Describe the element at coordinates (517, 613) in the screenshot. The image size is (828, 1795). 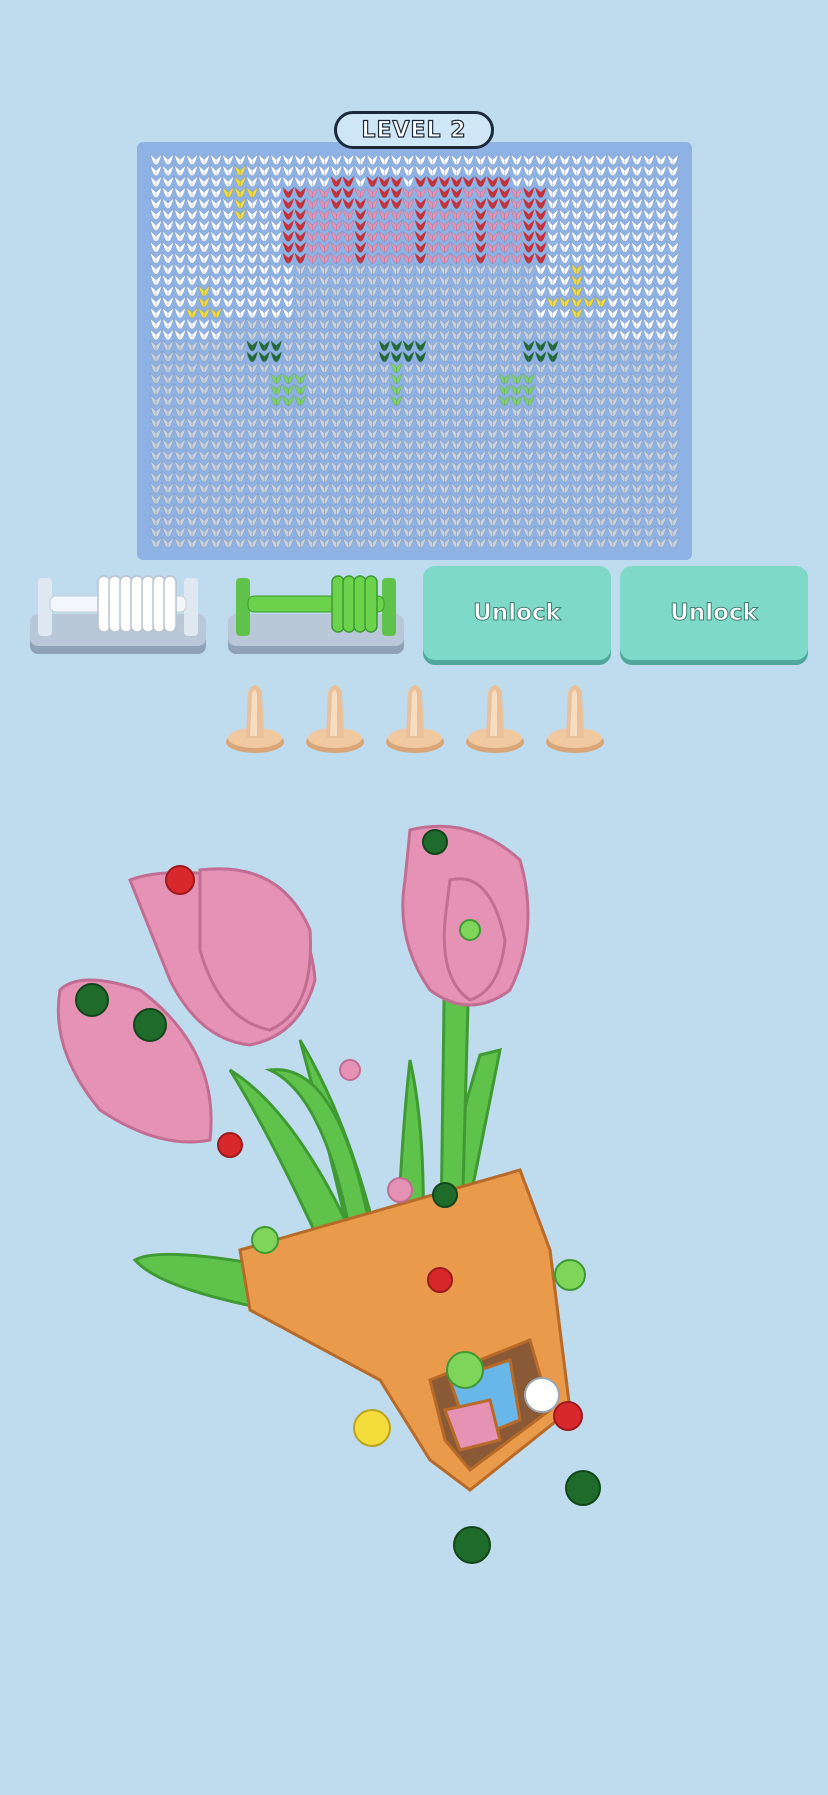
I see `unlock-button-1: Unlock` at that location.